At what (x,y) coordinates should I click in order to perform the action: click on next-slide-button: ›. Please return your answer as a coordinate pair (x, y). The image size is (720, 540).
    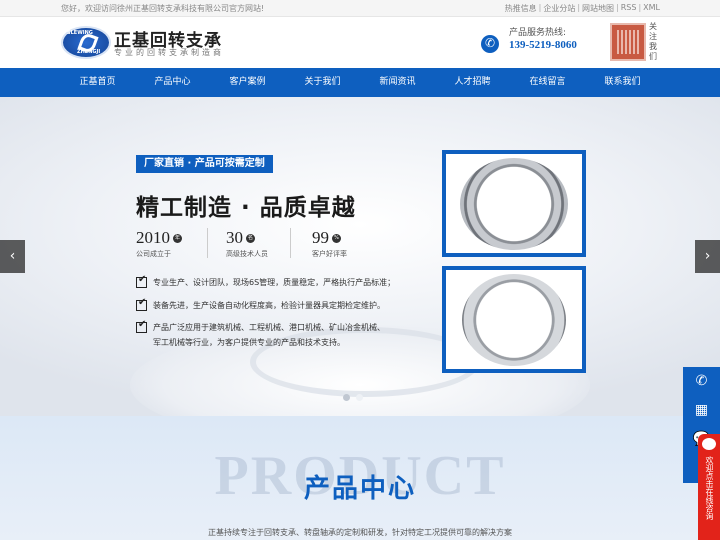
    Looking at the image, I should click on (707, 256).